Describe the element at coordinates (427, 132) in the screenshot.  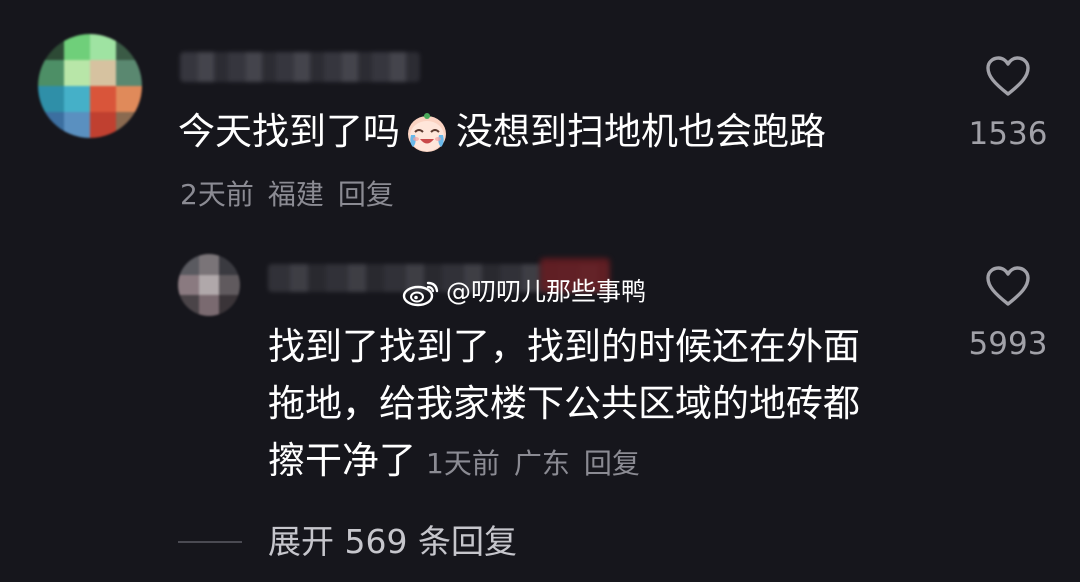
I see `crying-laughing-emoji-icon` at that location.